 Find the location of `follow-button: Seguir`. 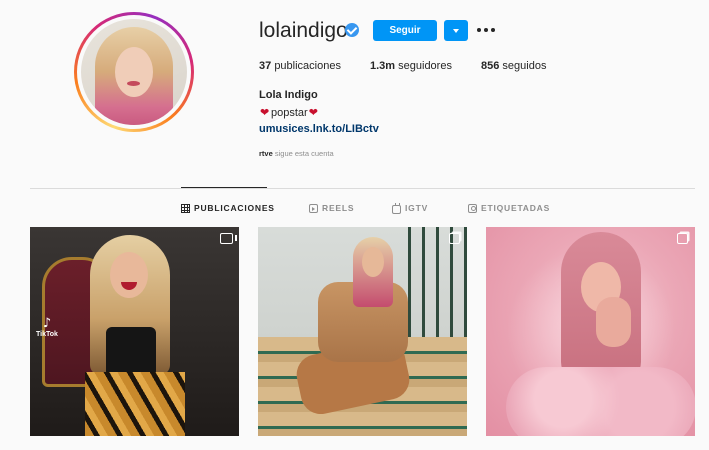

follow-button: Seguir is located at coordinates (405, 30).